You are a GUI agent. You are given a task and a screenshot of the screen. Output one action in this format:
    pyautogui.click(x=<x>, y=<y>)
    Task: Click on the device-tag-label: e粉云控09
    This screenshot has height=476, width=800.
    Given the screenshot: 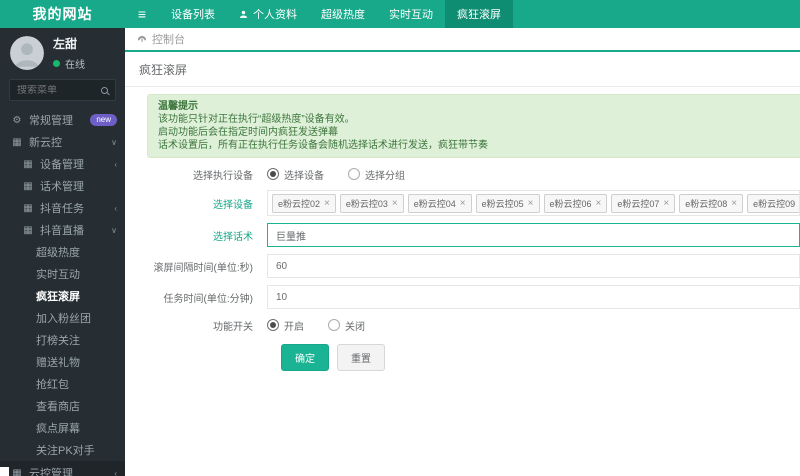 What is the action you would take?
    pyautogui.click(x=774, y=203)
    